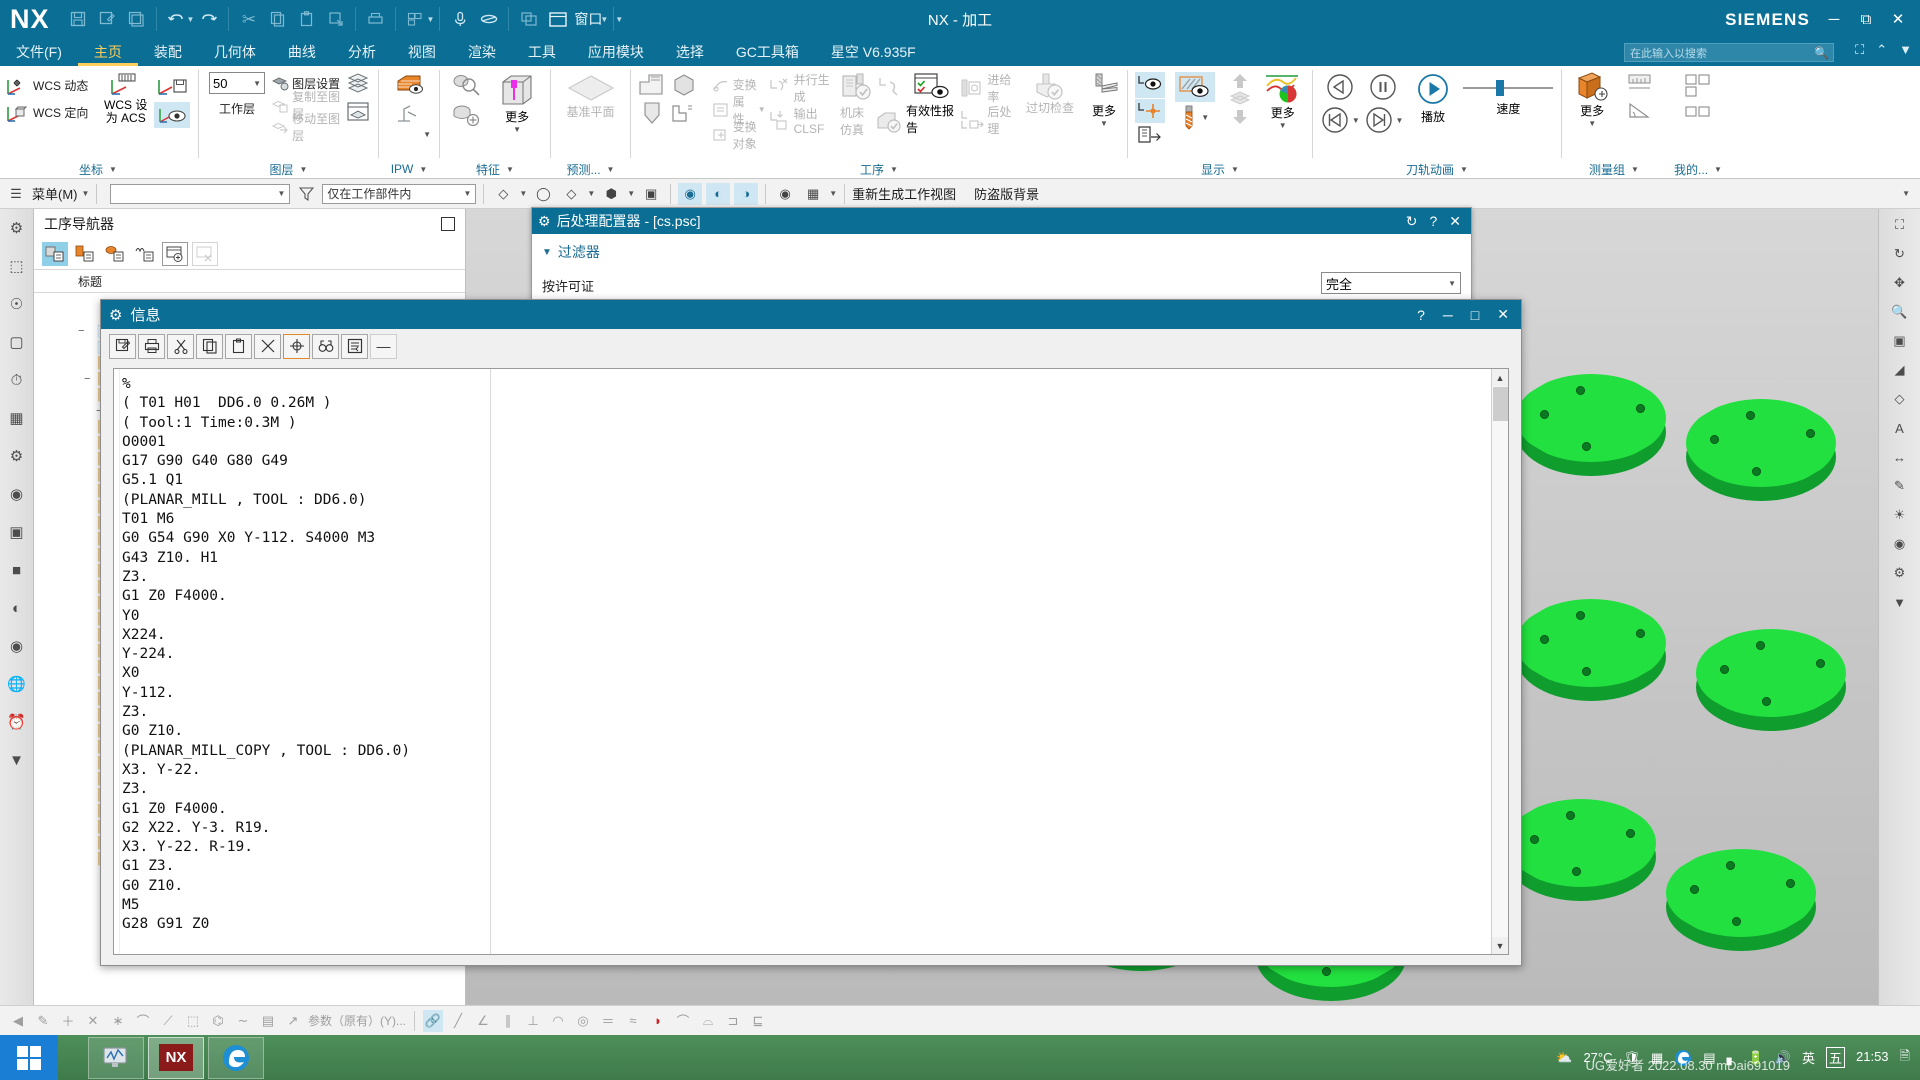 The height and width of the screenshot is (1080, 1920). What do you see at coordinates (1433, 116) in the screenshot?
I see `play-label: 播放` at bounding box center [1433, 116].